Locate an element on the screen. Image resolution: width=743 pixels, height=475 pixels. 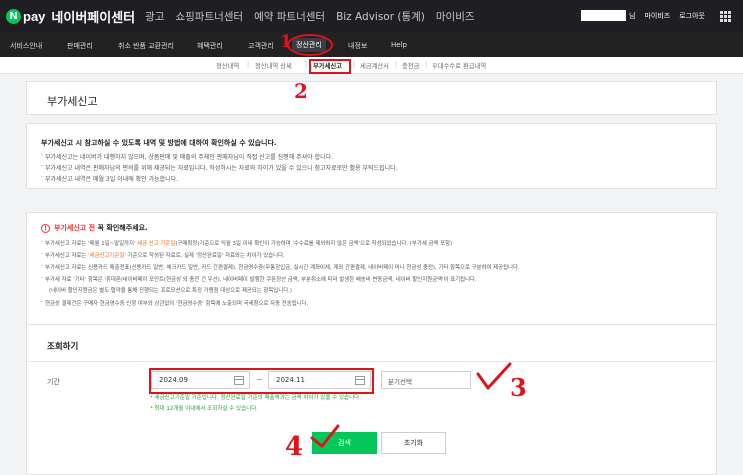
info-line-3: 부가세신고 내역은 매월 3일 이내에 확인 가능합니다. is located at coordinates (112, 179).